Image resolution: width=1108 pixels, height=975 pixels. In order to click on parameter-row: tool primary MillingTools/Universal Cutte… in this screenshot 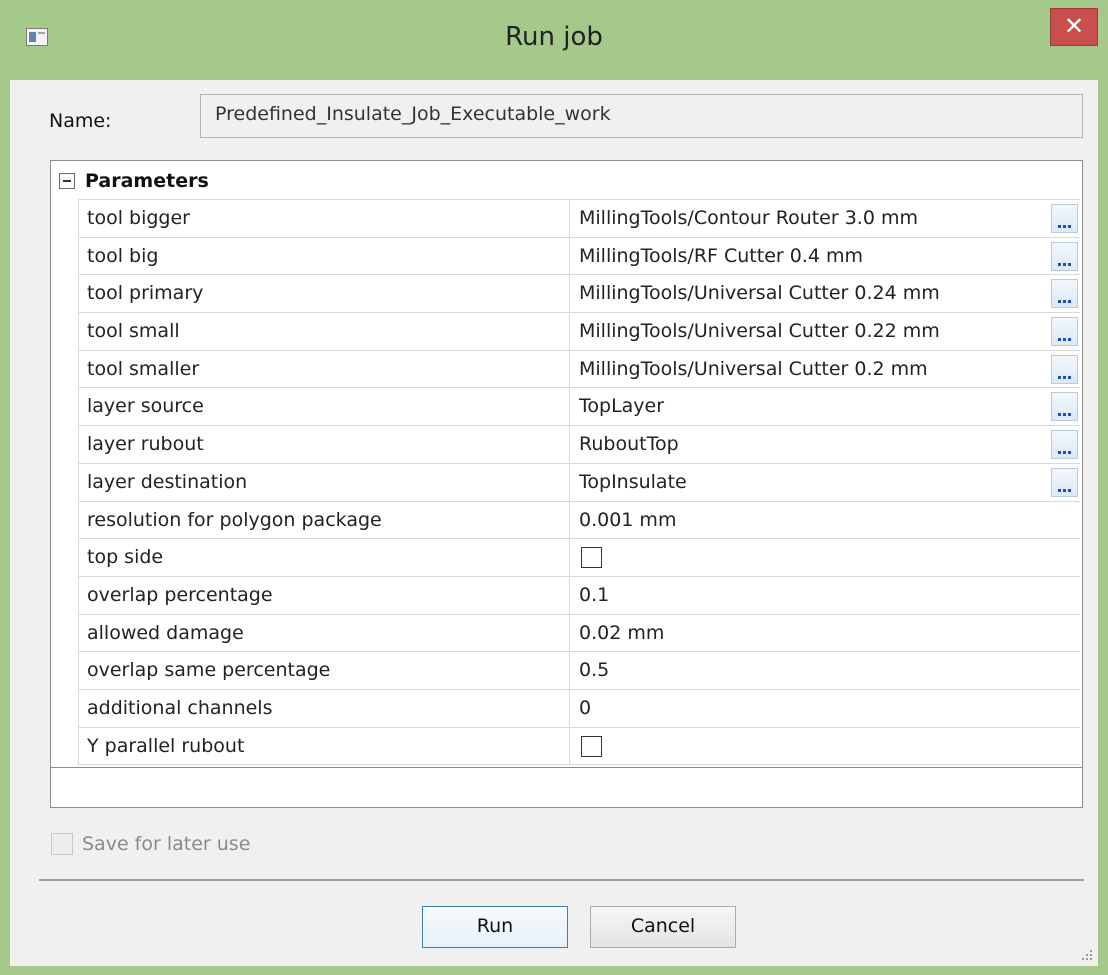, I will do `click(579, 294)`.